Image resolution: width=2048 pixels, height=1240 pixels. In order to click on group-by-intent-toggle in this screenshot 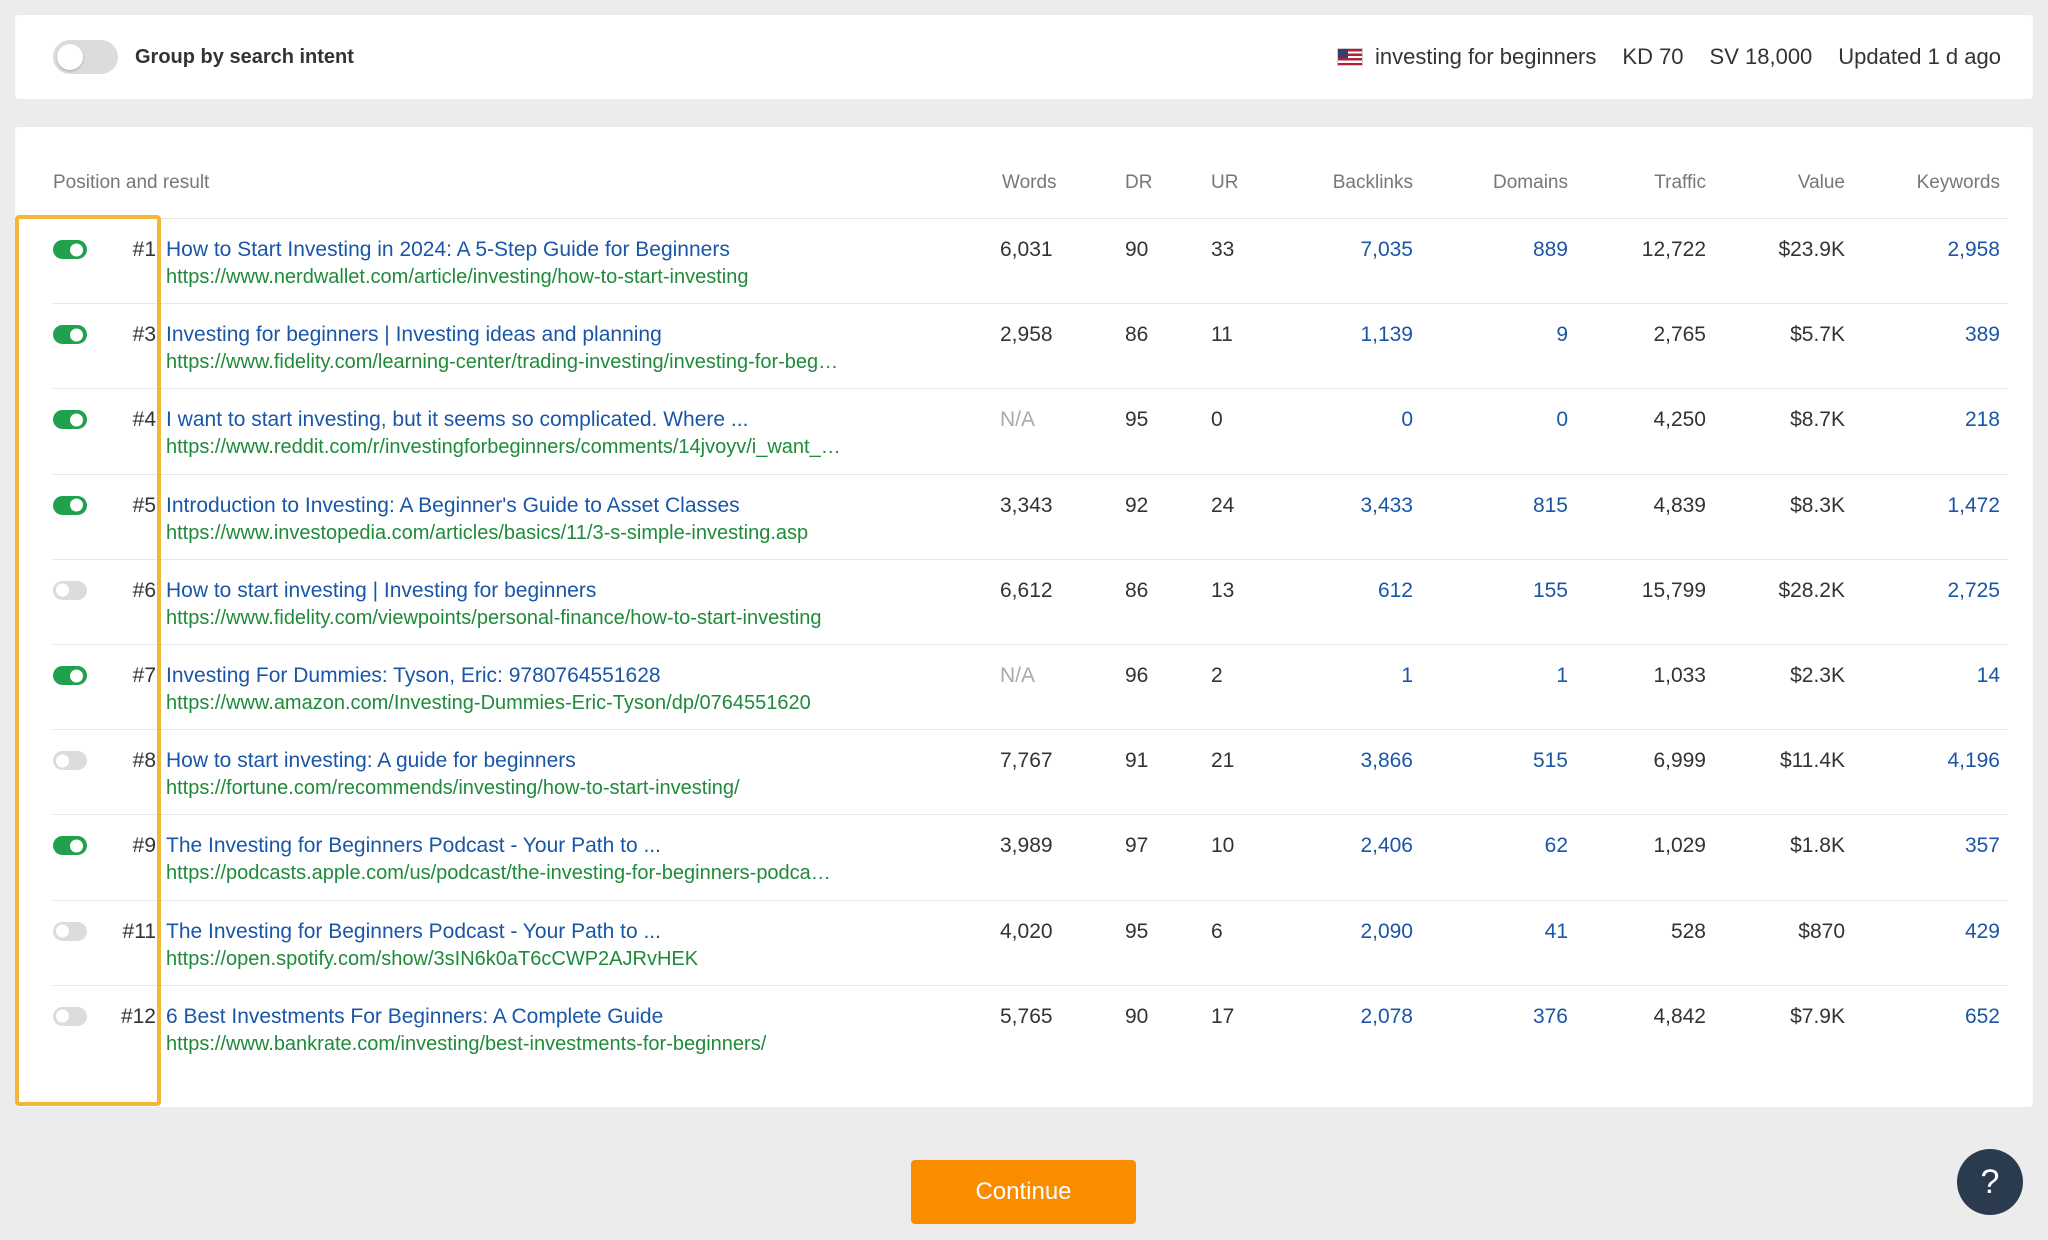, I will do `click(85, 57)`.